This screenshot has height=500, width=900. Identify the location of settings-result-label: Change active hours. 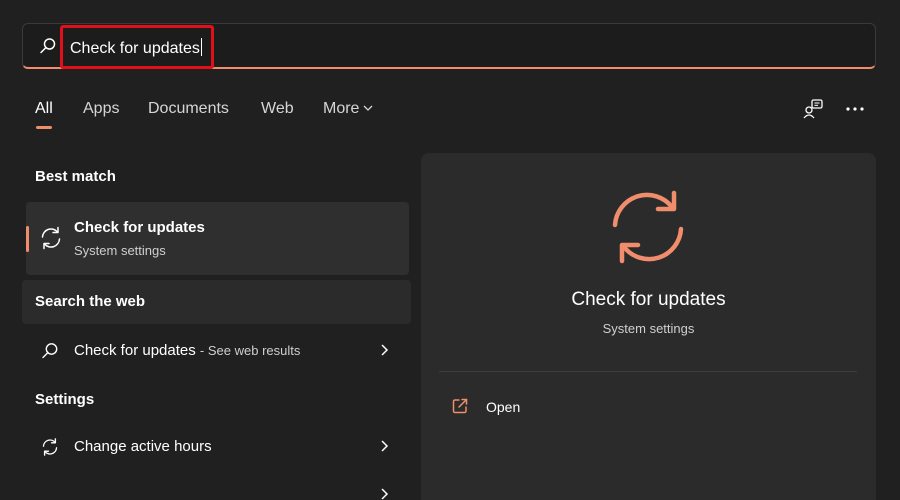
(143, 446).